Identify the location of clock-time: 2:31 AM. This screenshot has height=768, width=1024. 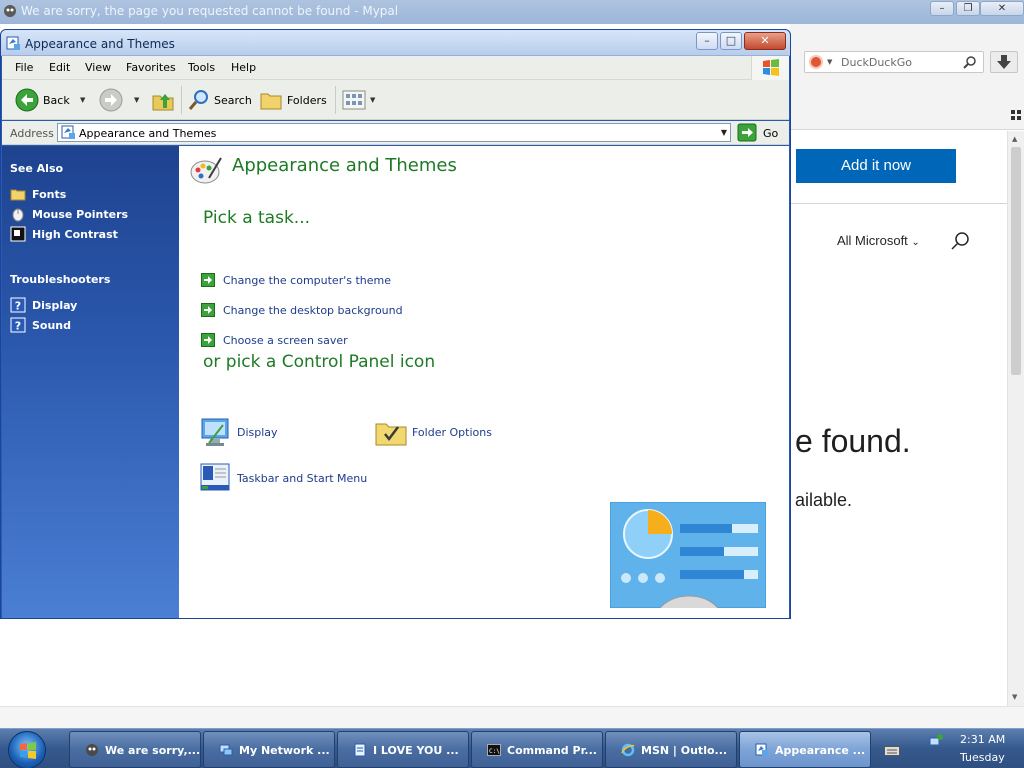
(982, 739).